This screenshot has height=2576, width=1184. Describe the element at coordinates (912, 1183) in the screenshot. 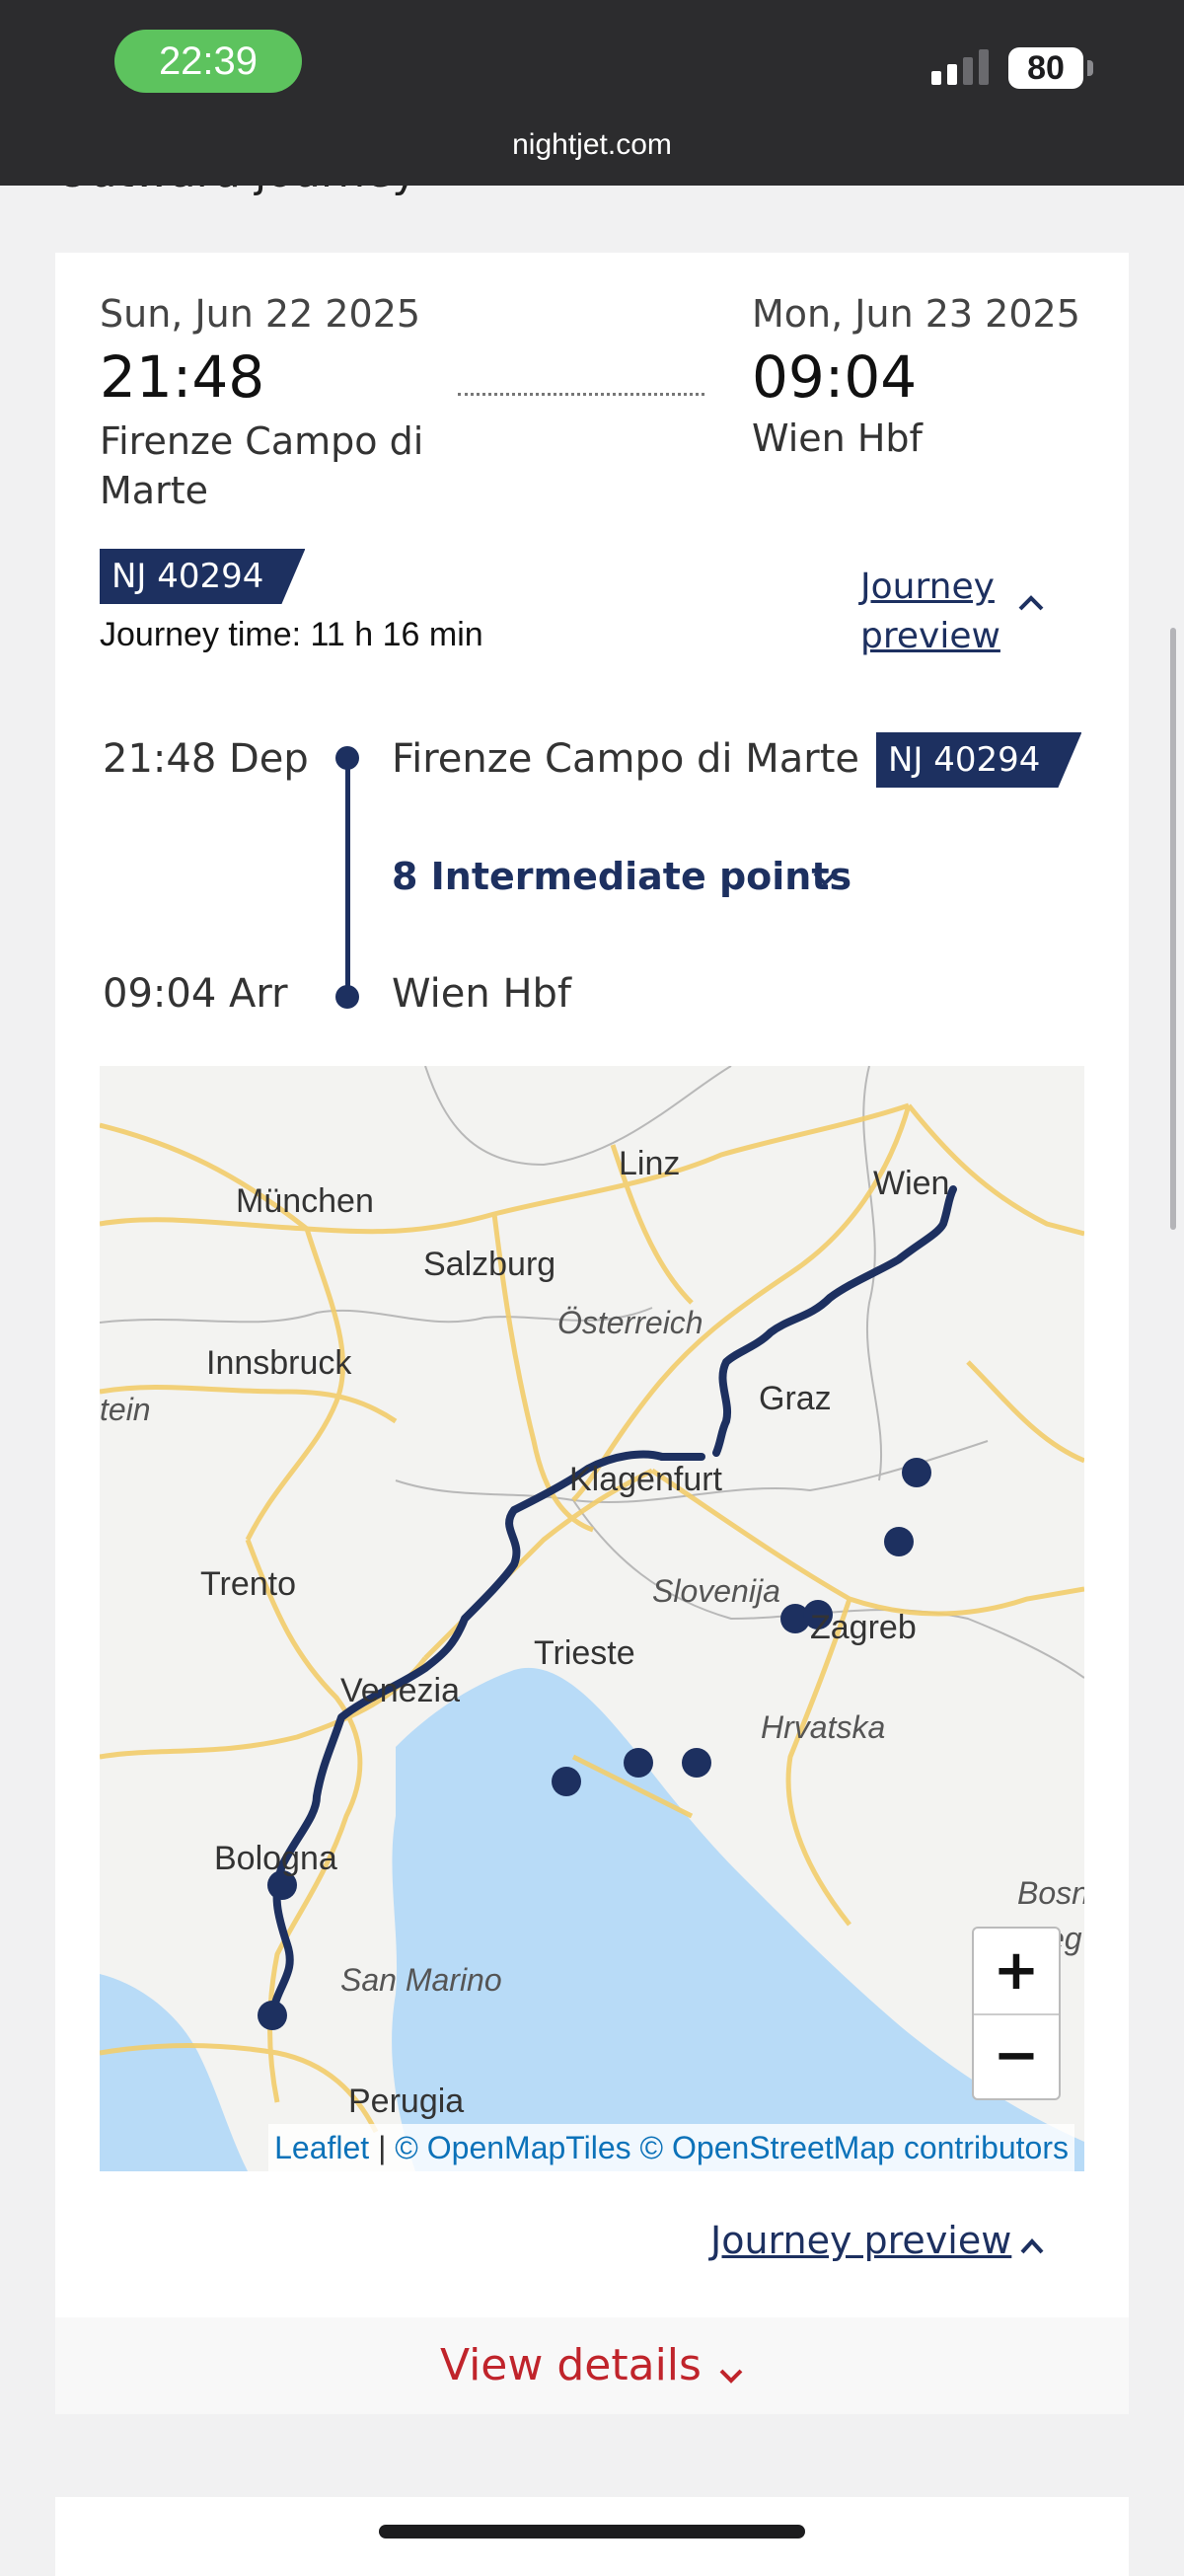

I see `map-label-wien: Wien` at that location.